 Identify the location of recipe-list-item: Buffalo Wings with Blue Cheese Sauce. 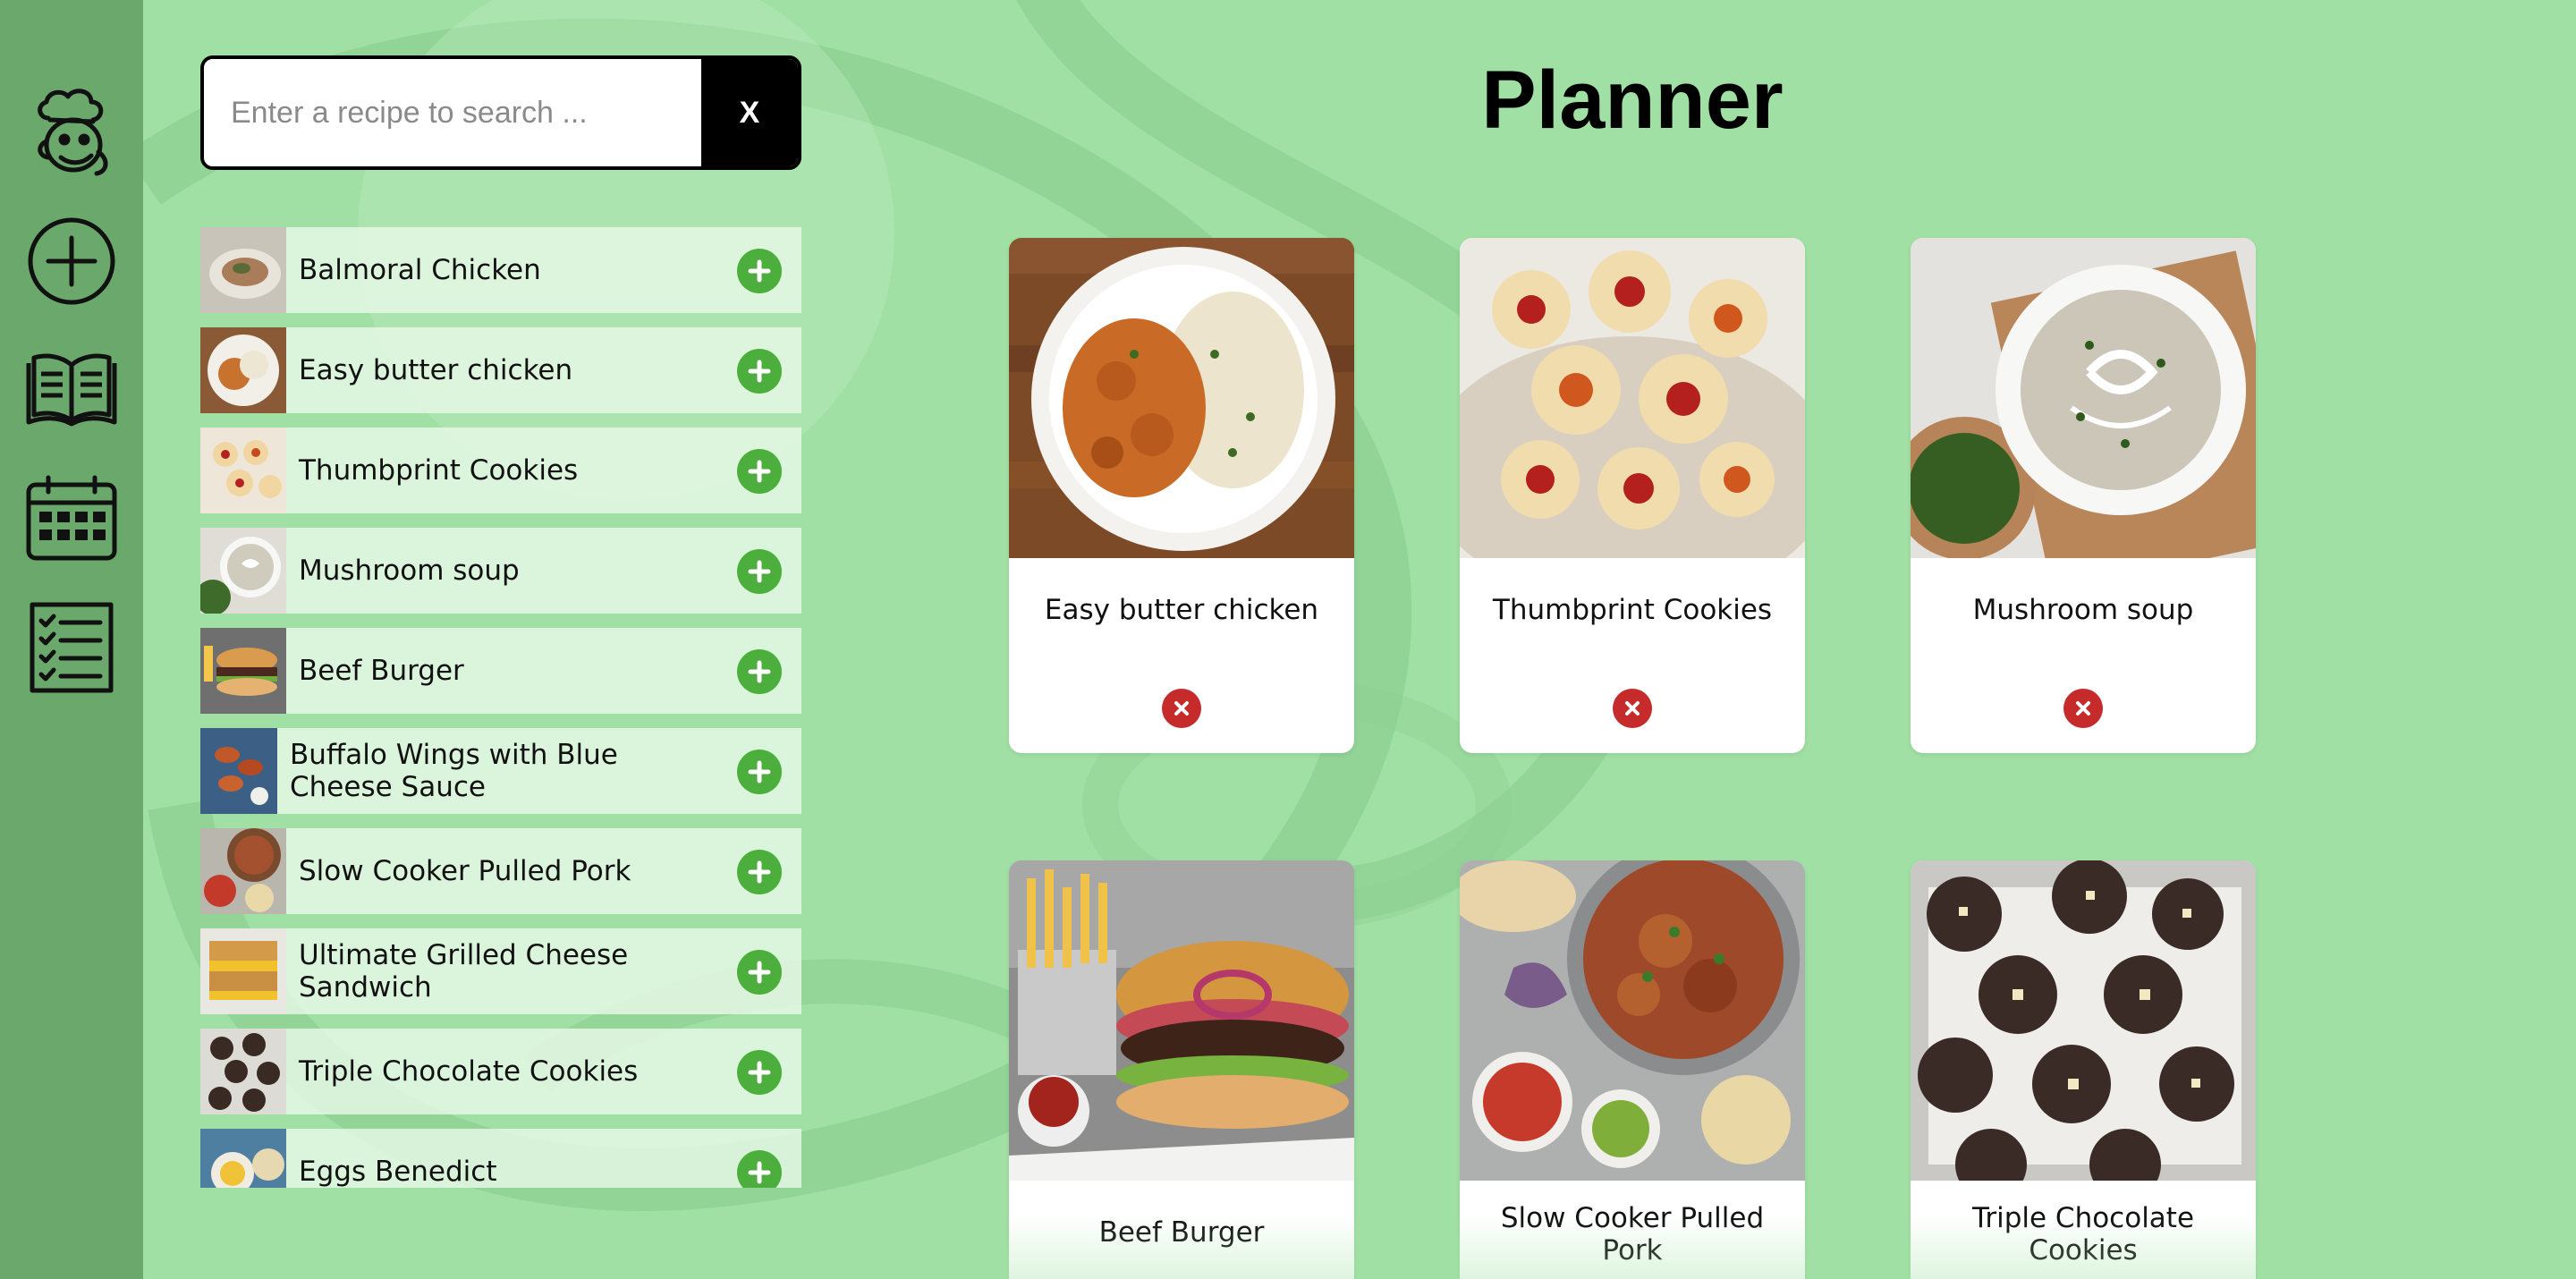
(500, 771).